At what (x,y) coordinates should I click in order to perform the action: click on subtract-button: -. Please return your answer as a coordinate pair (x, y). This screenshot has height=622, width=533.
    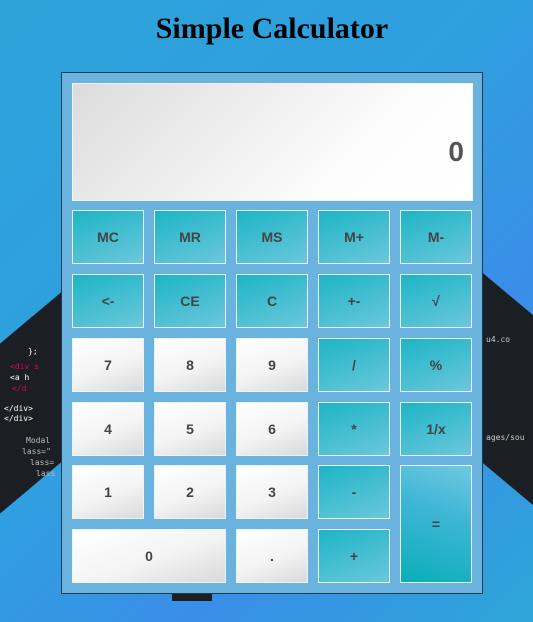
    Looking at the image, I should click on (354, 492).